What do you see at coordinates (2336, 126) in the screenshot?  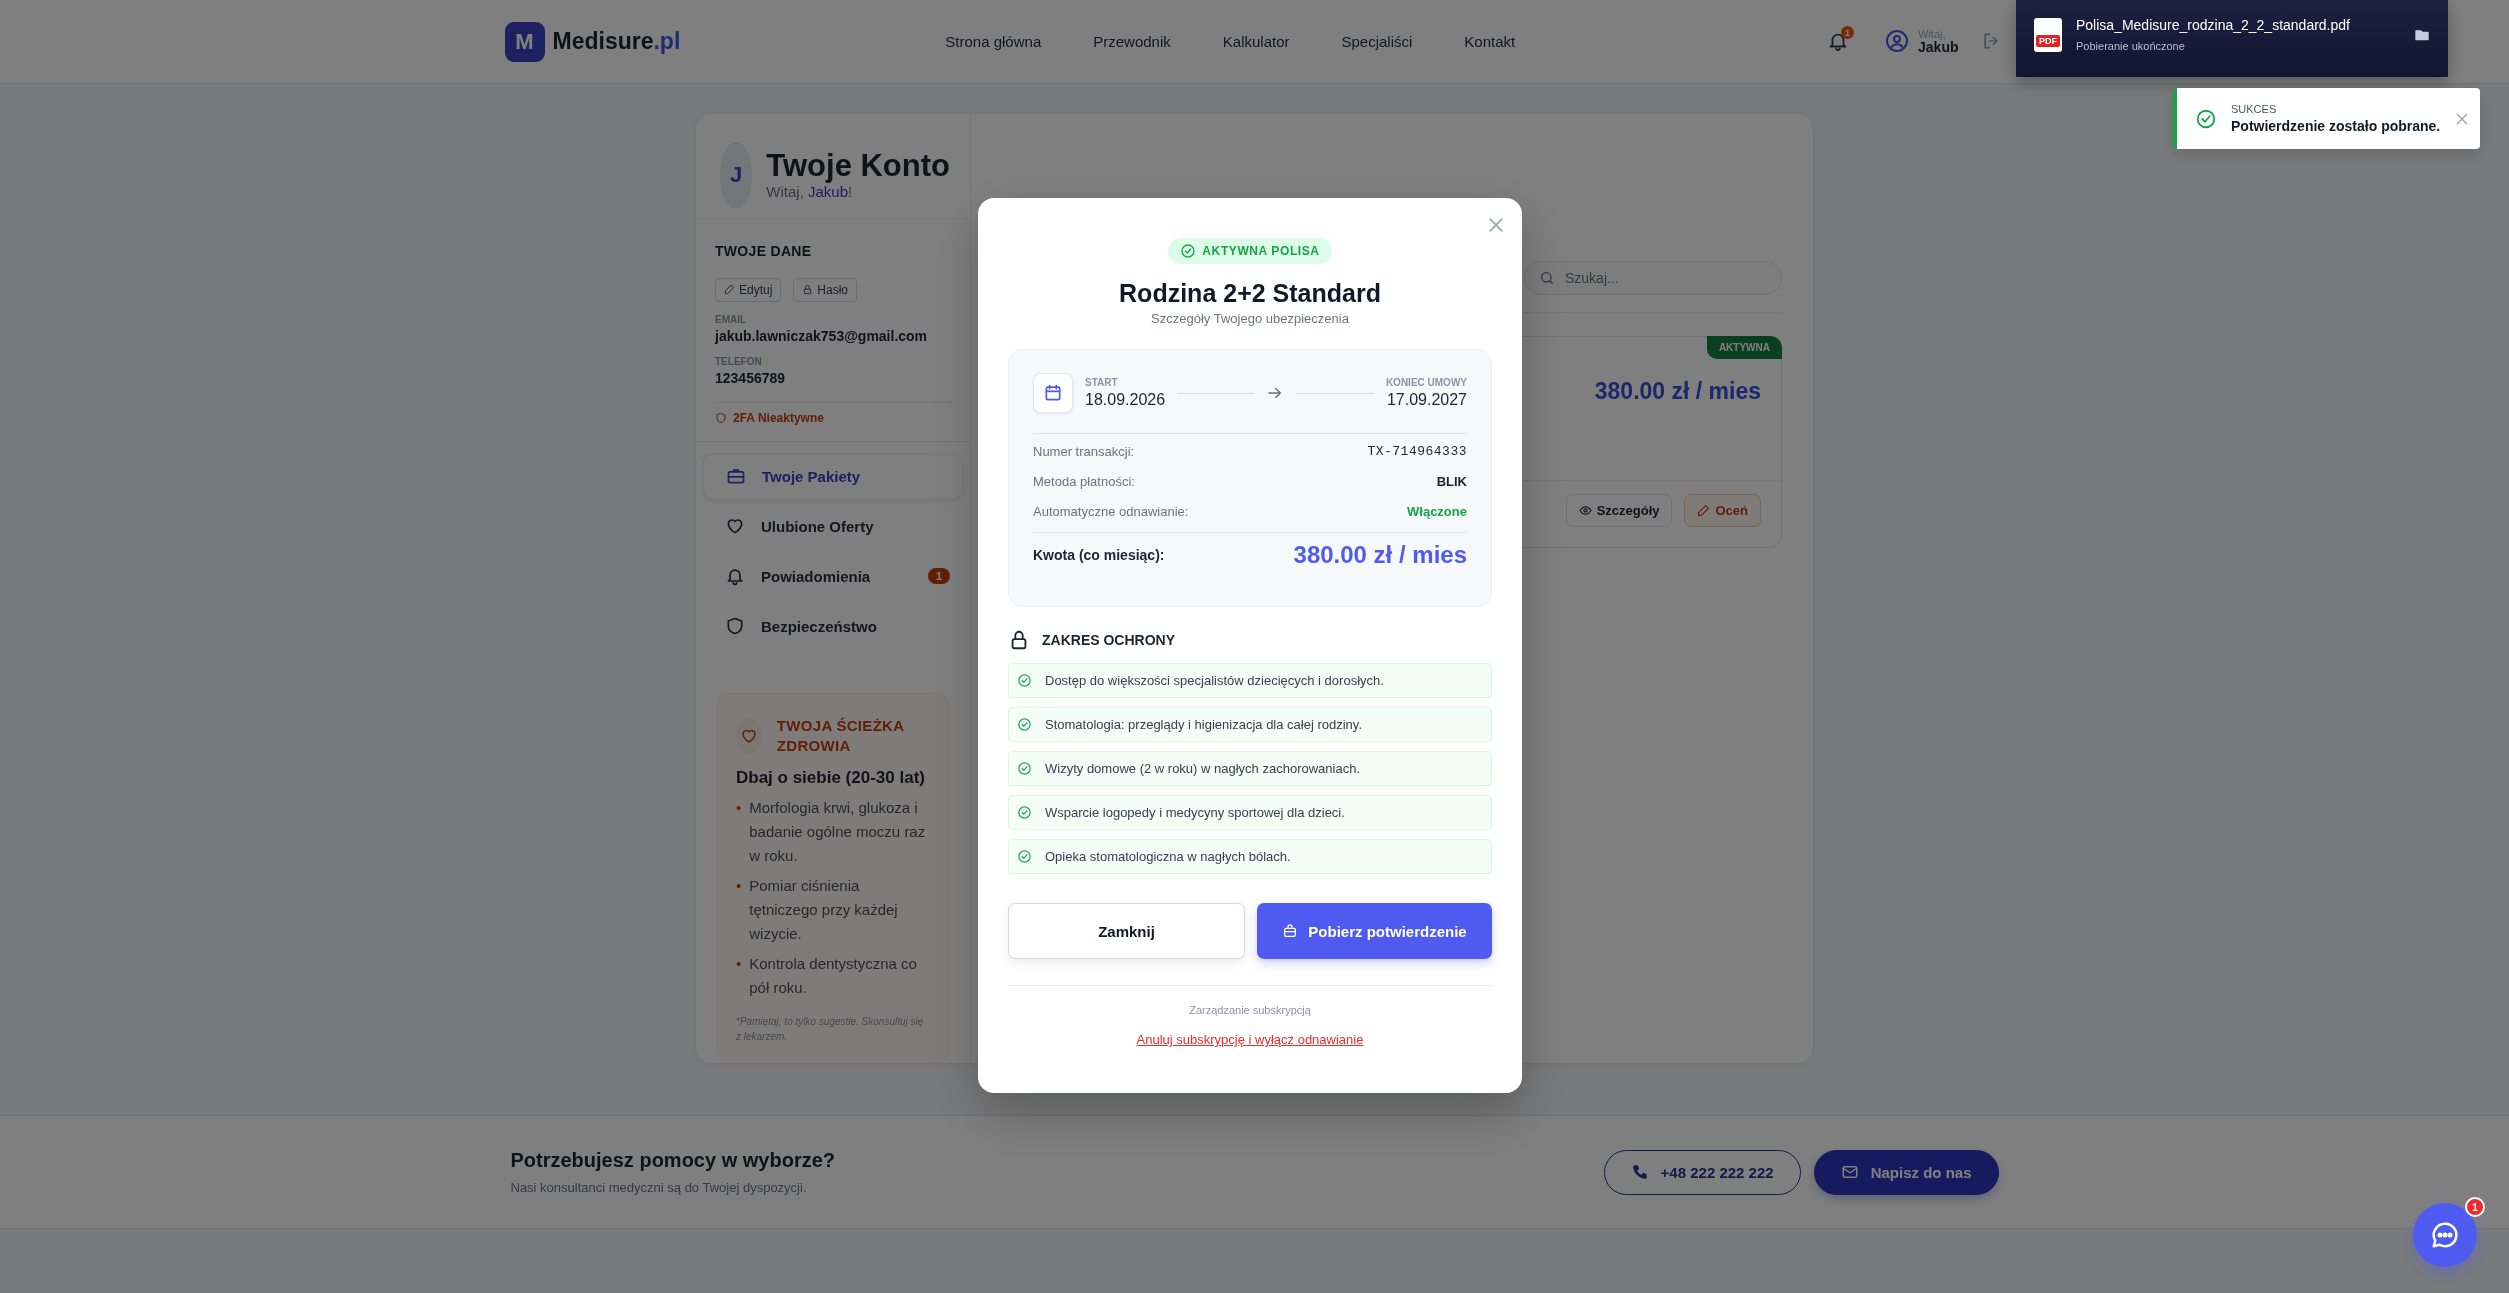 I see `toast-message: Potwierdzenie zostało pobrane.` at bounding box center [2336, 126].